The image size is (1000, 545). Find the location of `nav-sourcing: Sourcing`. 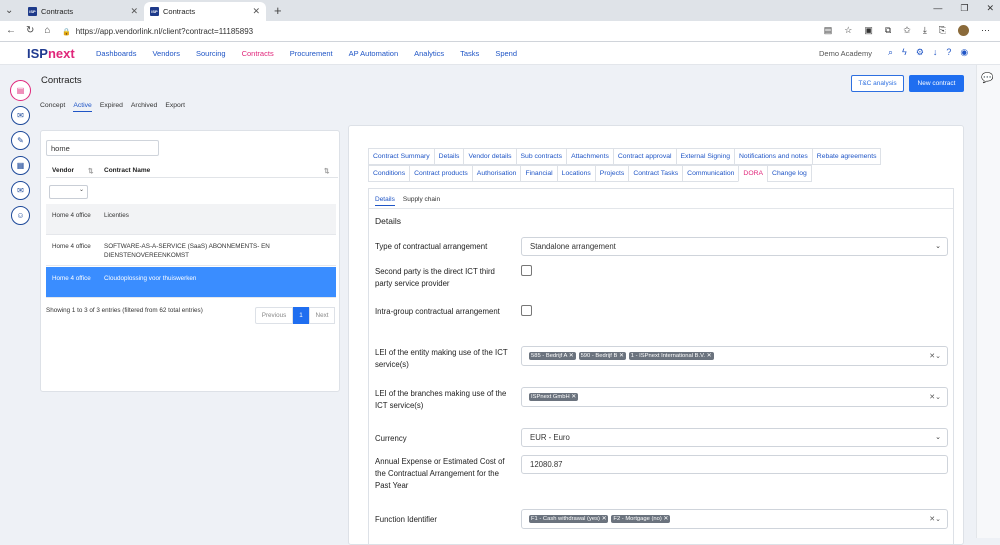

nav-sourcing: Sourcing is located at coordinates (211, 53).